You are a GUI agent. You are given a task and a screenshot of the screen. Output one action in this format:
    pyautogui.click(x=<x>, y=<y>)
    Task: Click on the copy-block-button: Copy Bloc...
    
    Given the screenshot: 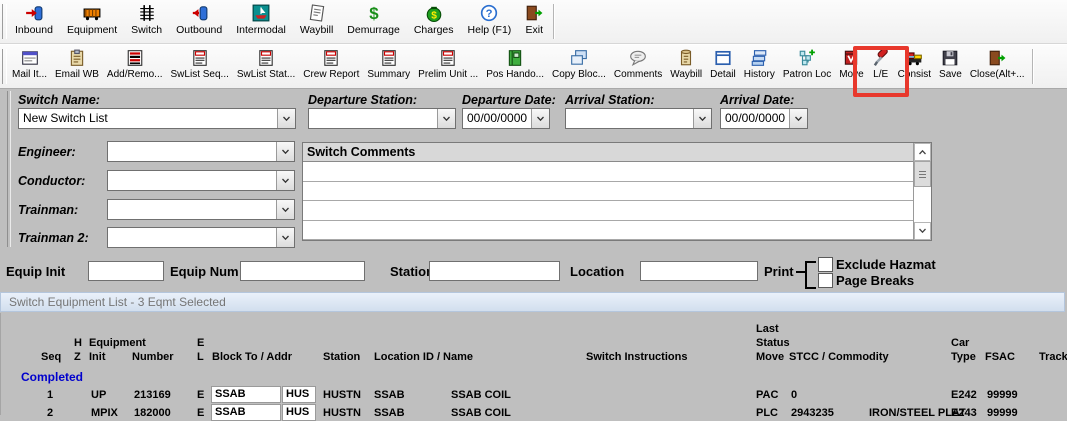 What is the action you would take?
    pyautogui.click(x=579, y=66)
    